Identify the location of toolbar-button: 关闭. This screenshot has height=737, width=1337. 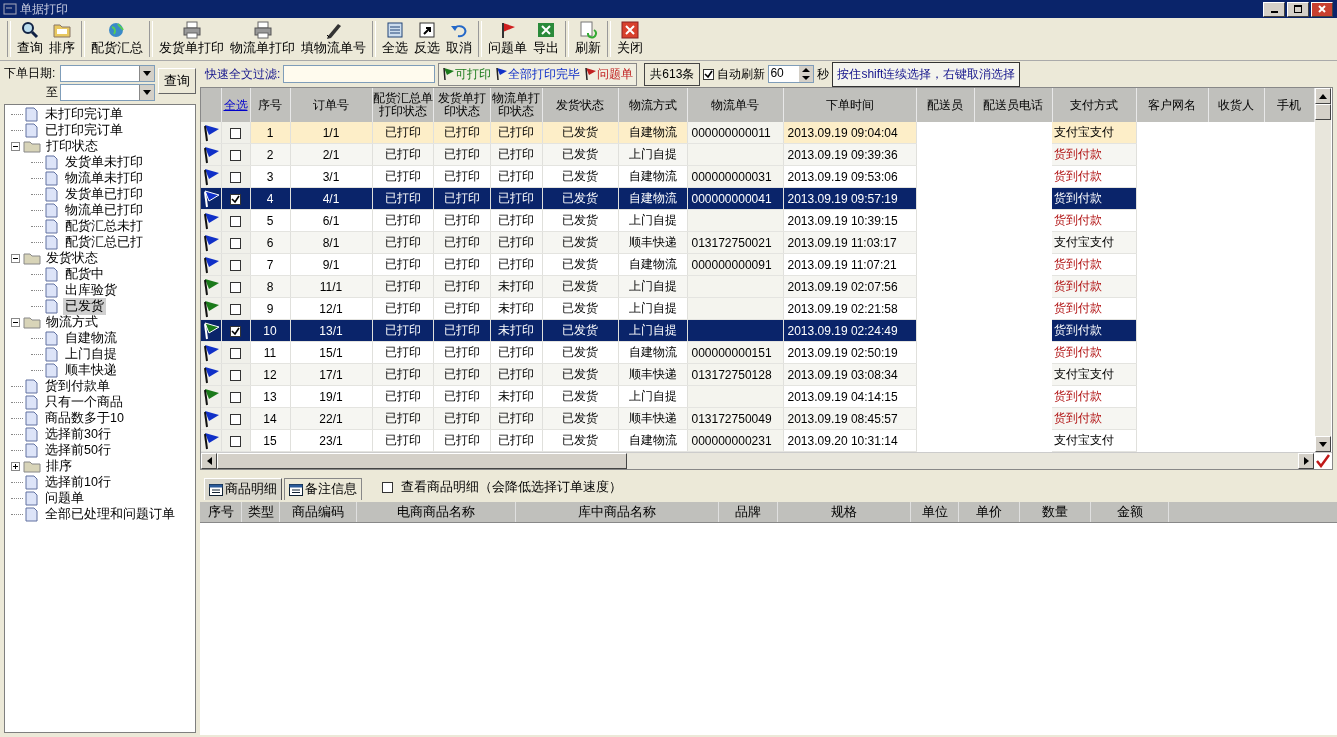
(630, 39).